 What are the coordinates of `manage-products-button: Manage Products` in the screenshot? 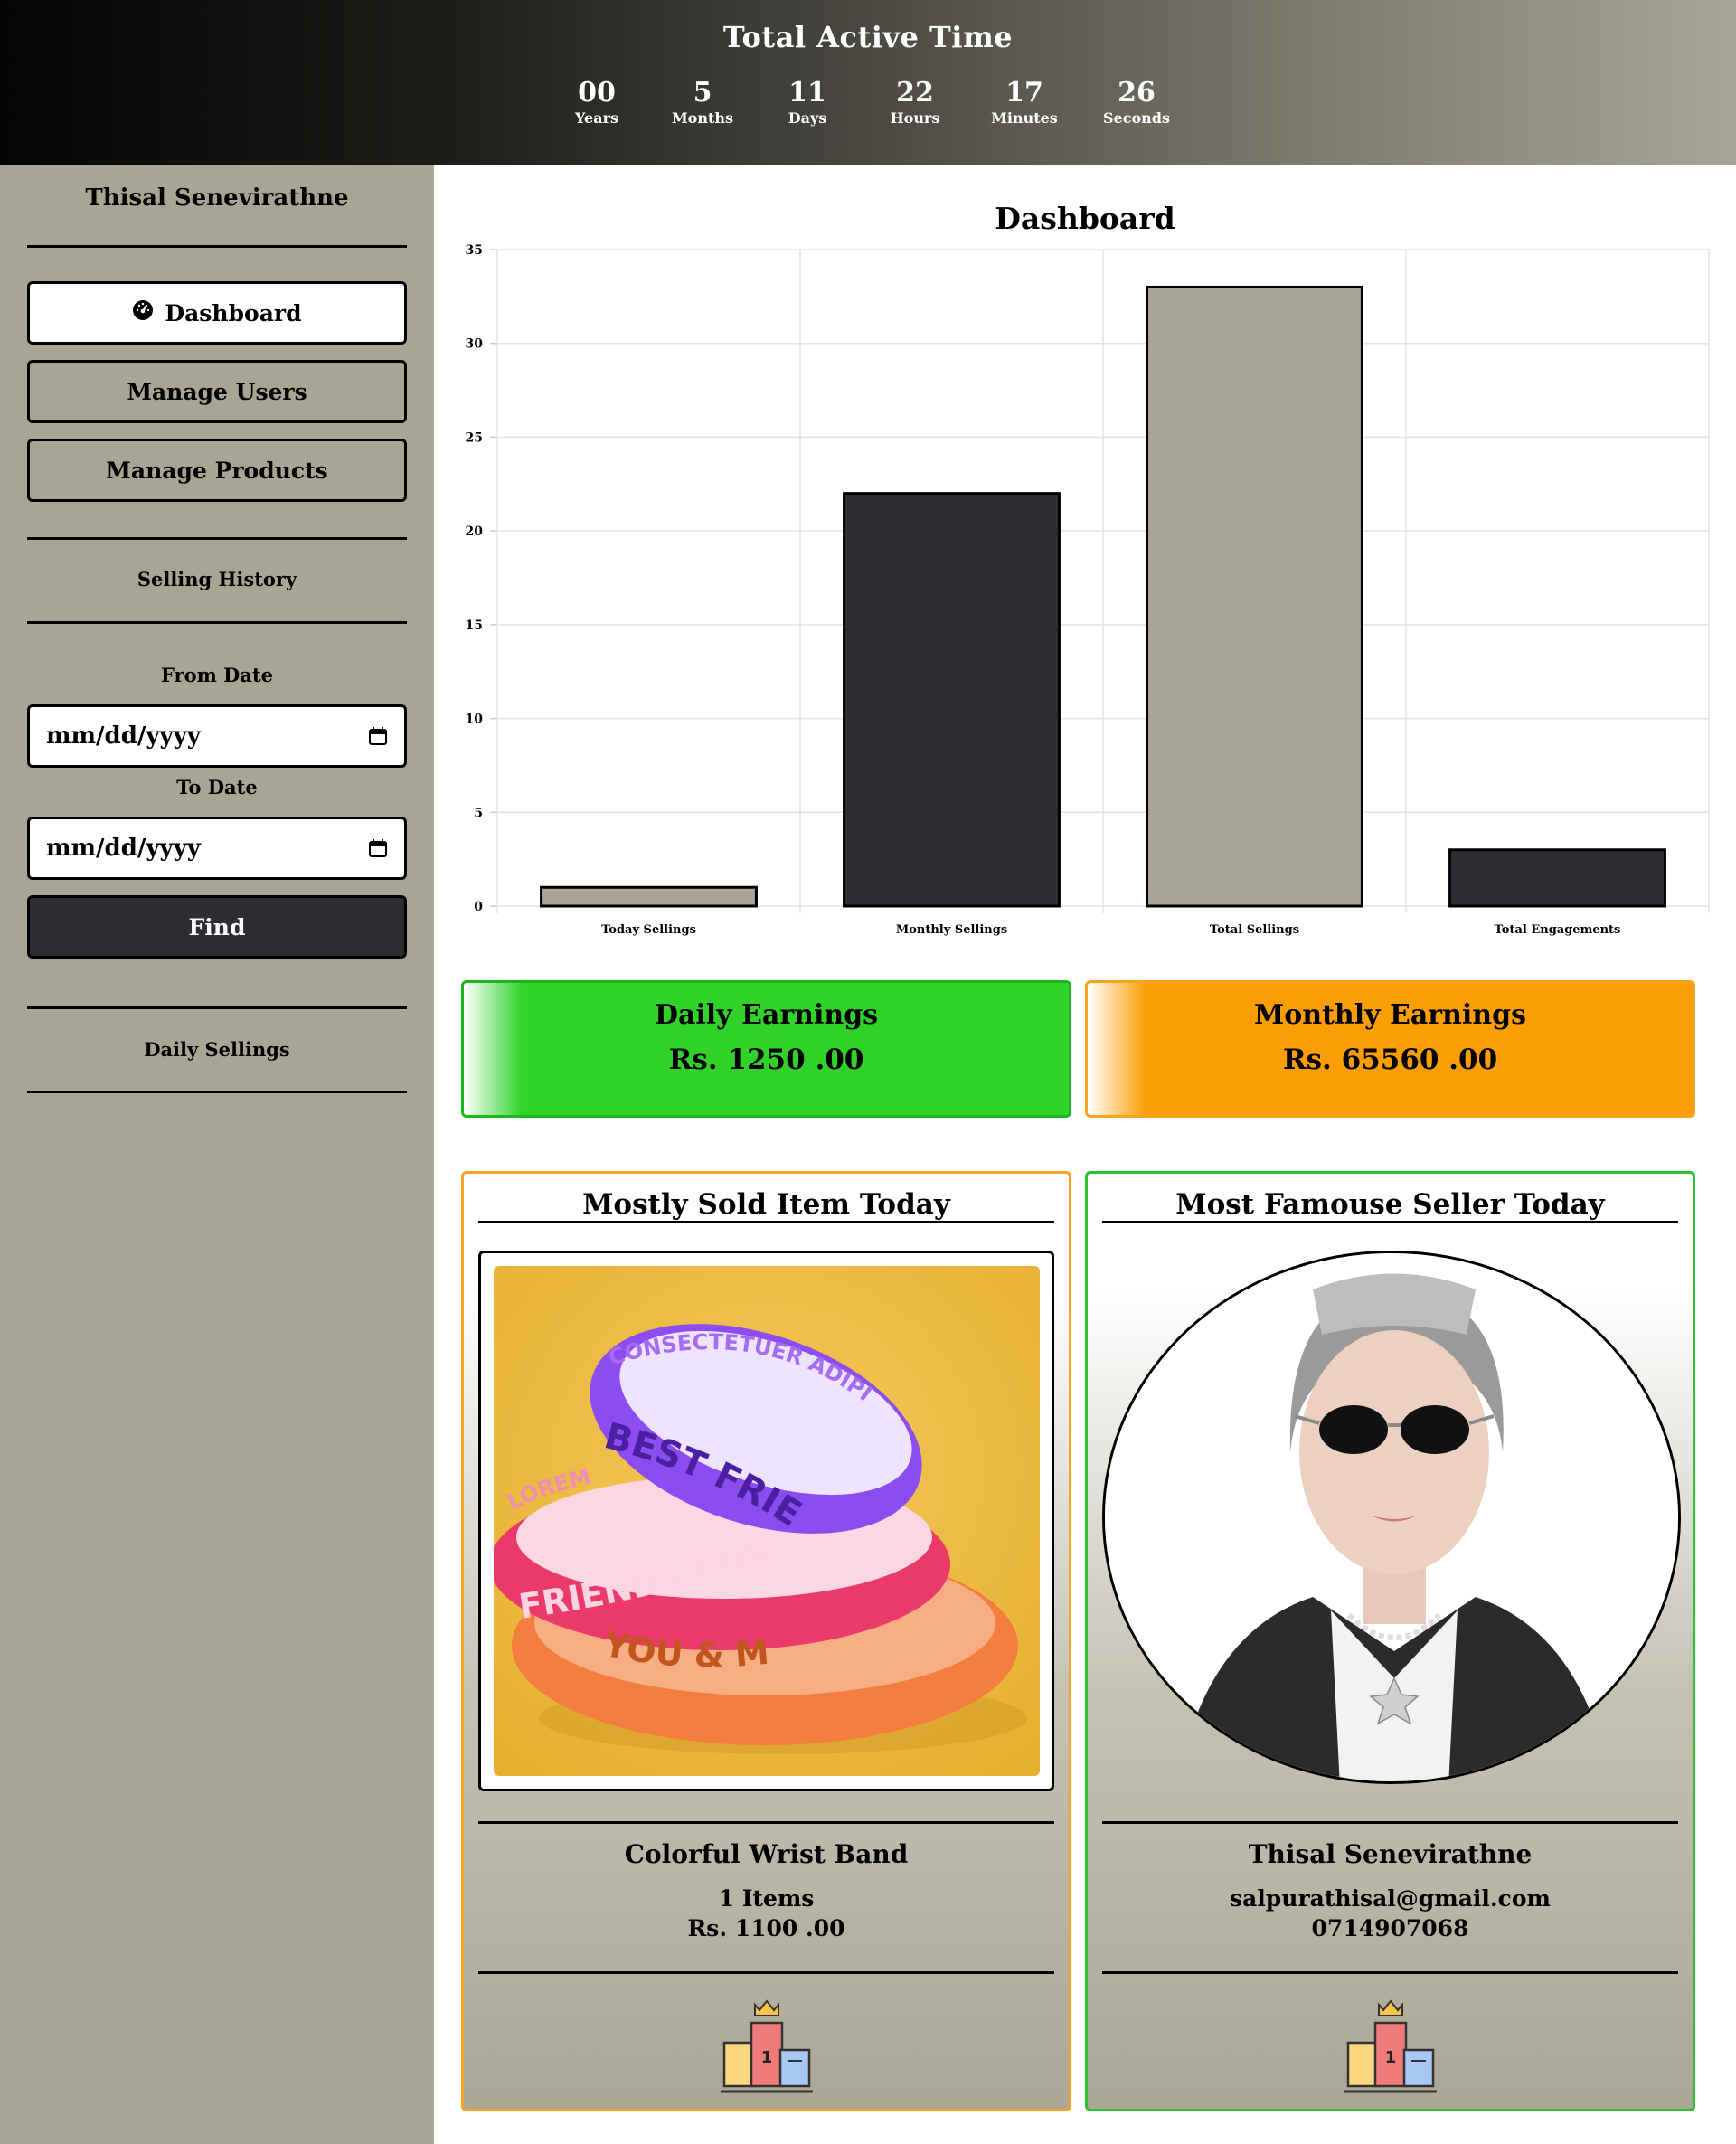 It's located at (217, 470).